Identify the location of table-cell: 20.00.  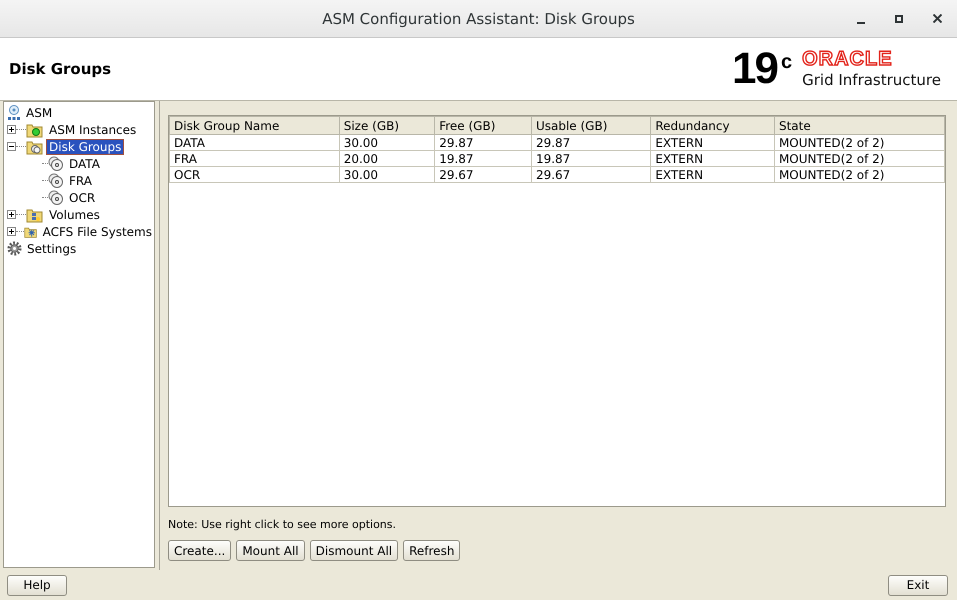
(387, 158).